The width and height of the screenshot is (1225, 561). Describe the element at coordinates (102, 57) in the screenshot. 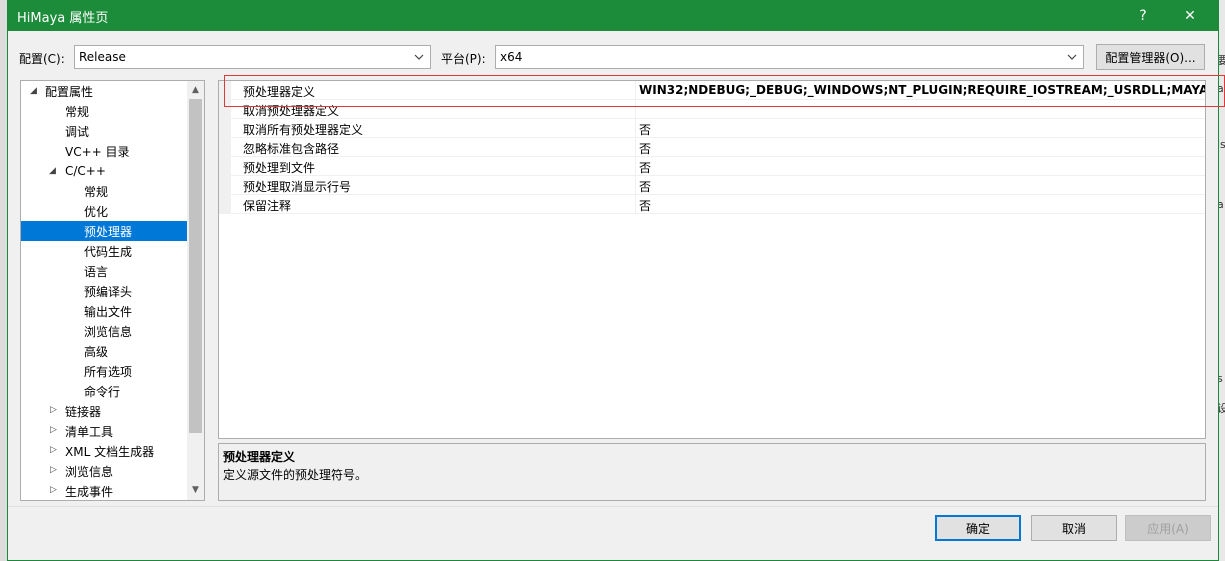

I see `config-value: Release` at that location.